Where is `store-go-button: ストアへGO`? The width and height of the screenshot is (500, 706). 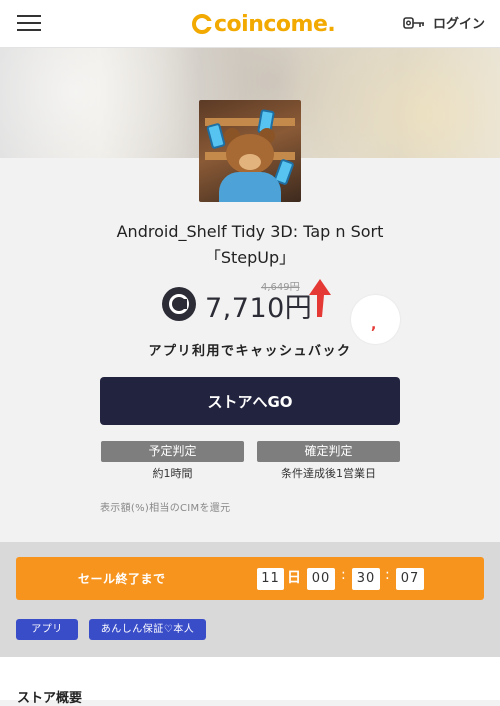 store-go-button: ストアへGO is located at coordinates (250, 401).